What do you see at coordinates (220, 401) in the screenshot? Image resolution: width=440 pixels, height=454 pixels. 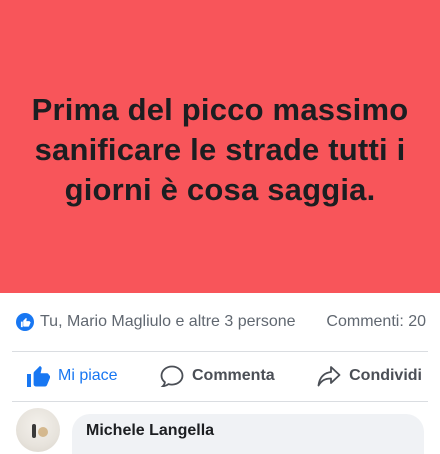 I see `divider` at bounding box center [220, 401].